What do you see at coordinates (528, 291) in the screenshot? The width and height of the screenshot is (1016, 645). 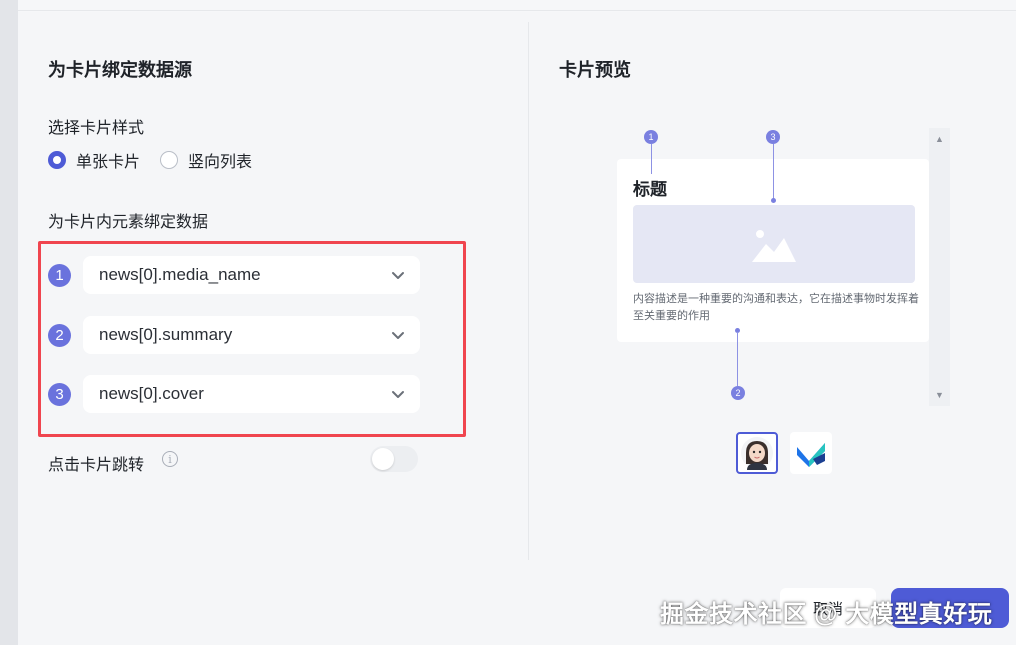 I see `panel-divider` at bounding box center [528, 291].